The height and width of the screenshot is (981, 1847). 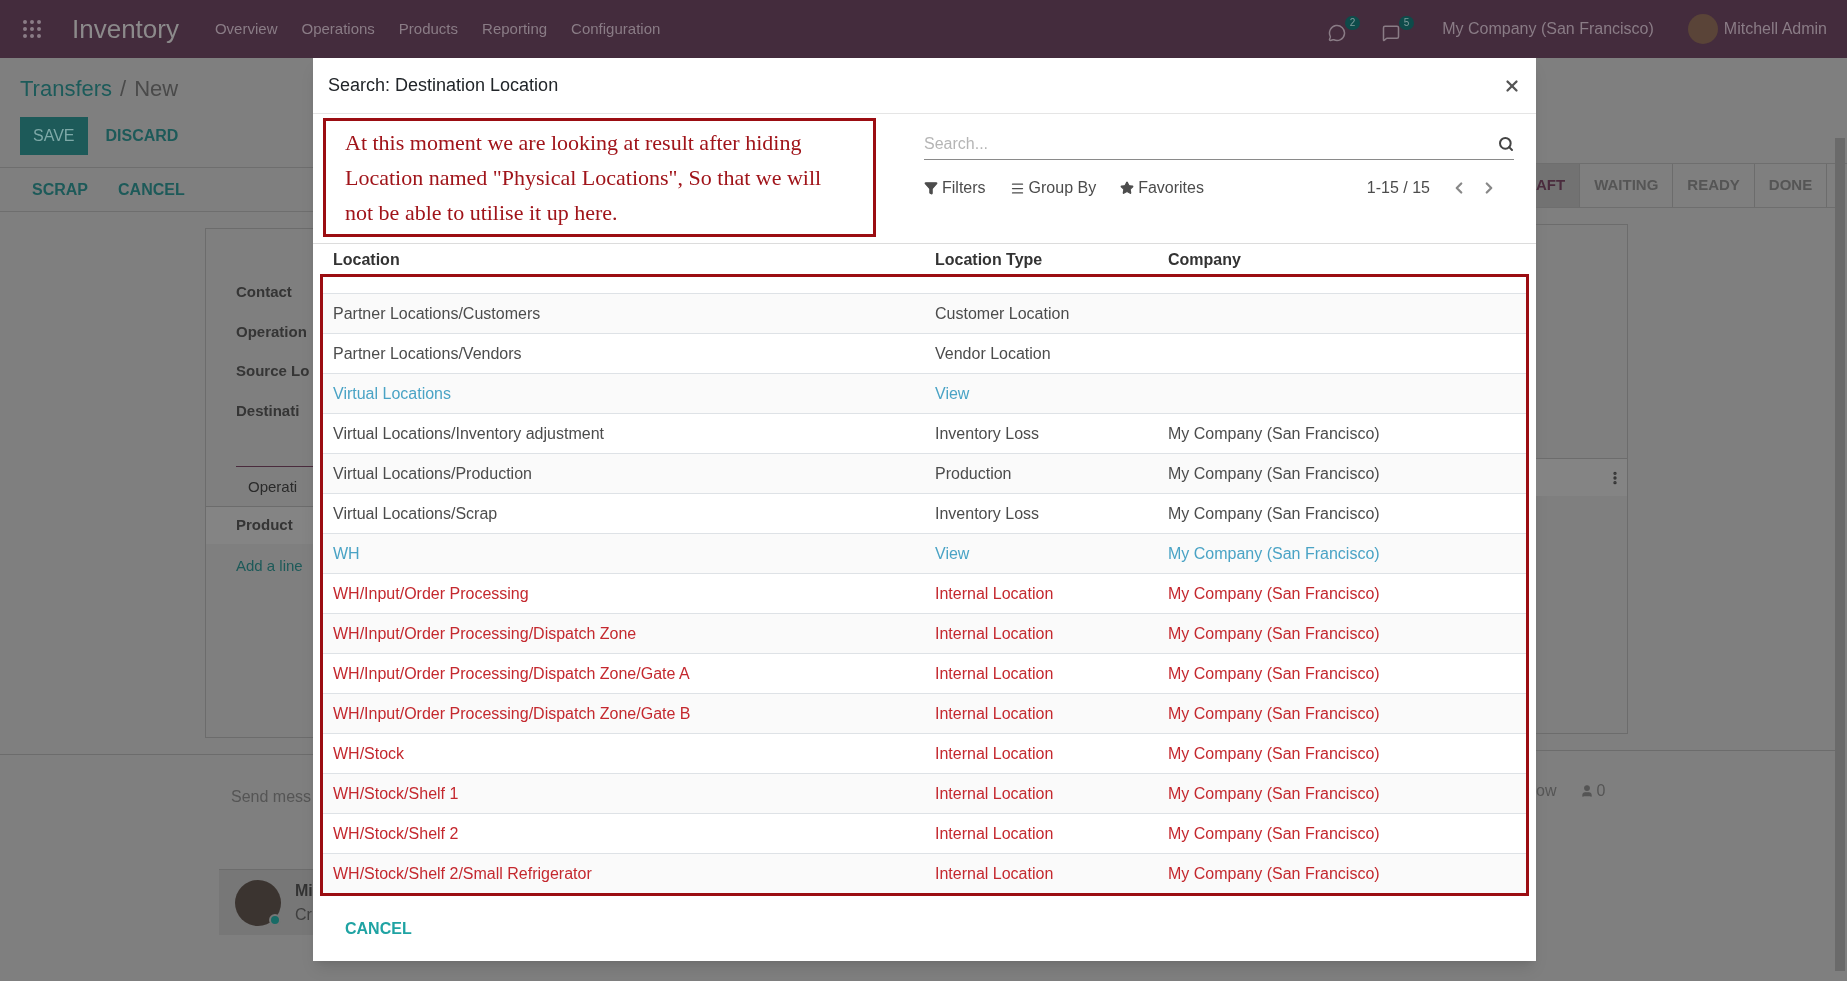 I want to click on table-cell-text: Virtual Locations/Inventory adjustment, so click(x=469, y=433).